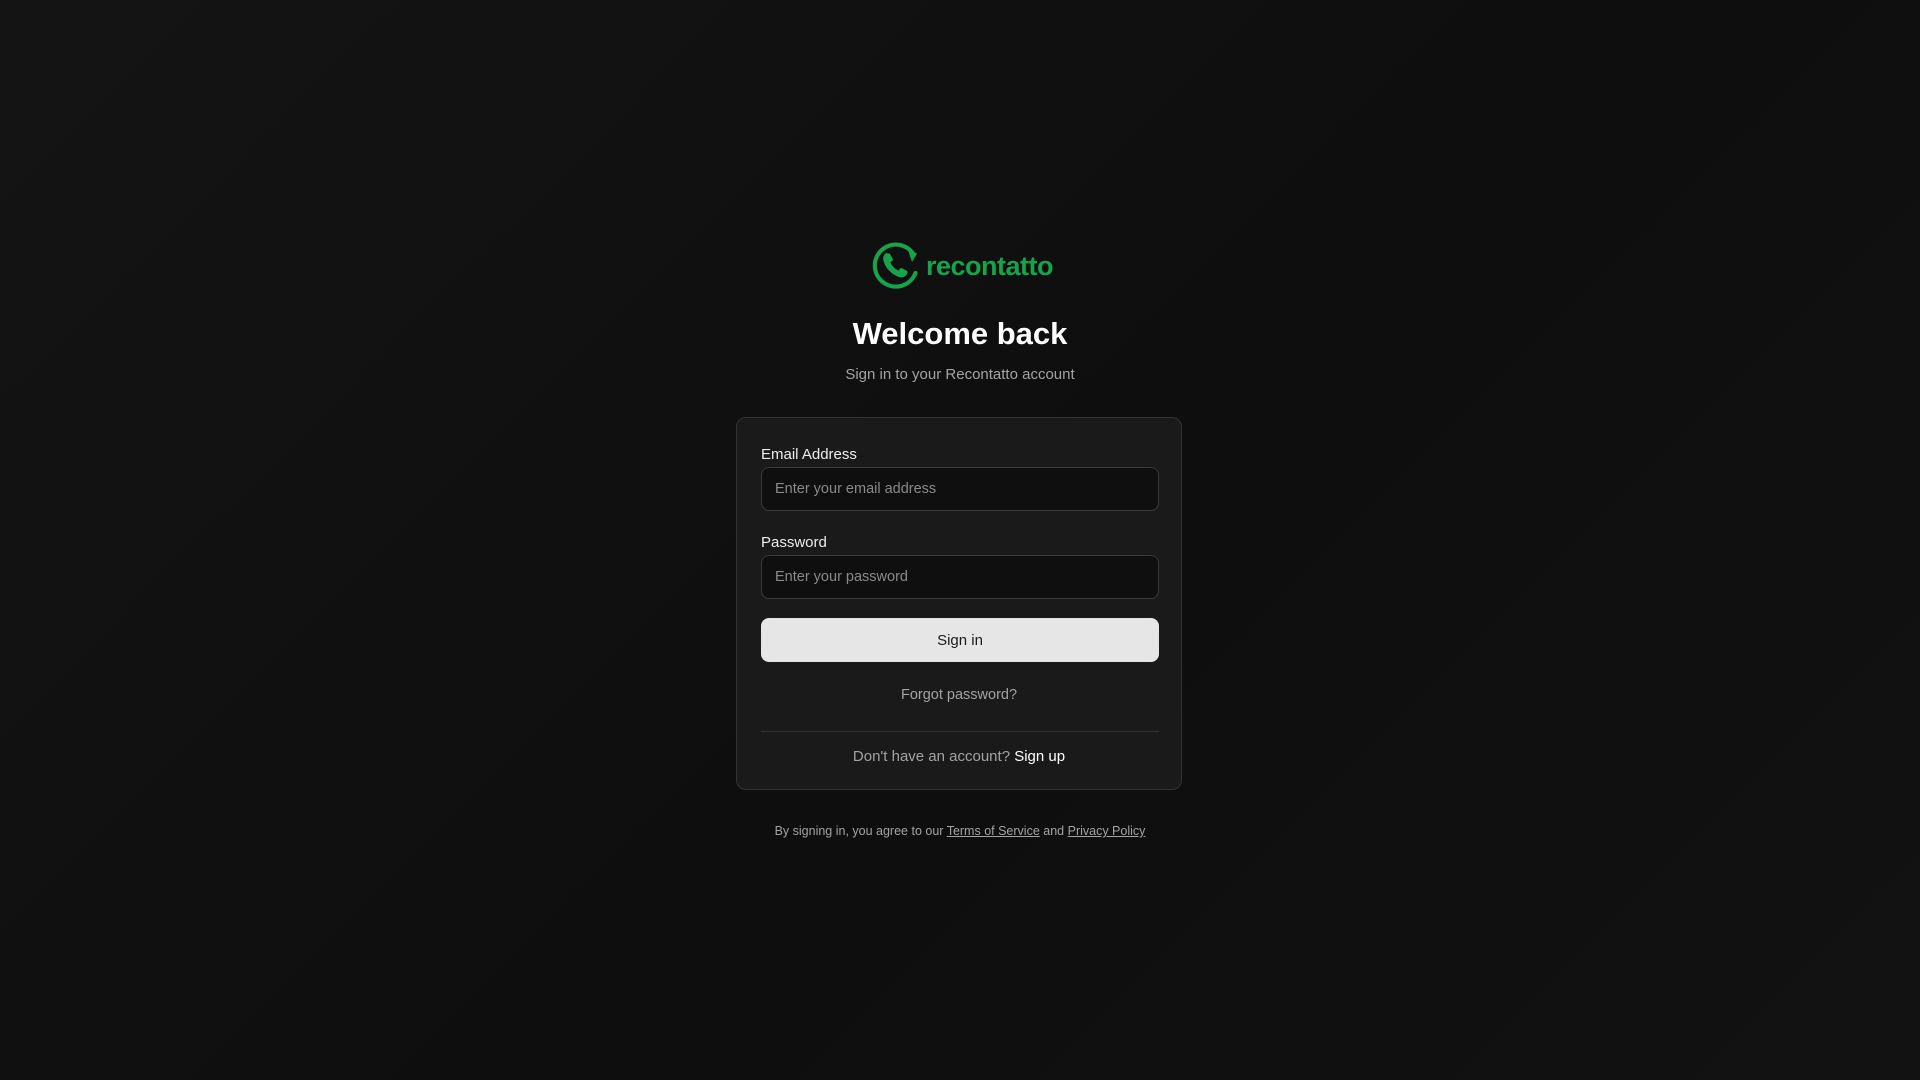 The image size is (1920, 1080). I want to click on terms-of-service-link: Terms of Service, so click(993, 831).